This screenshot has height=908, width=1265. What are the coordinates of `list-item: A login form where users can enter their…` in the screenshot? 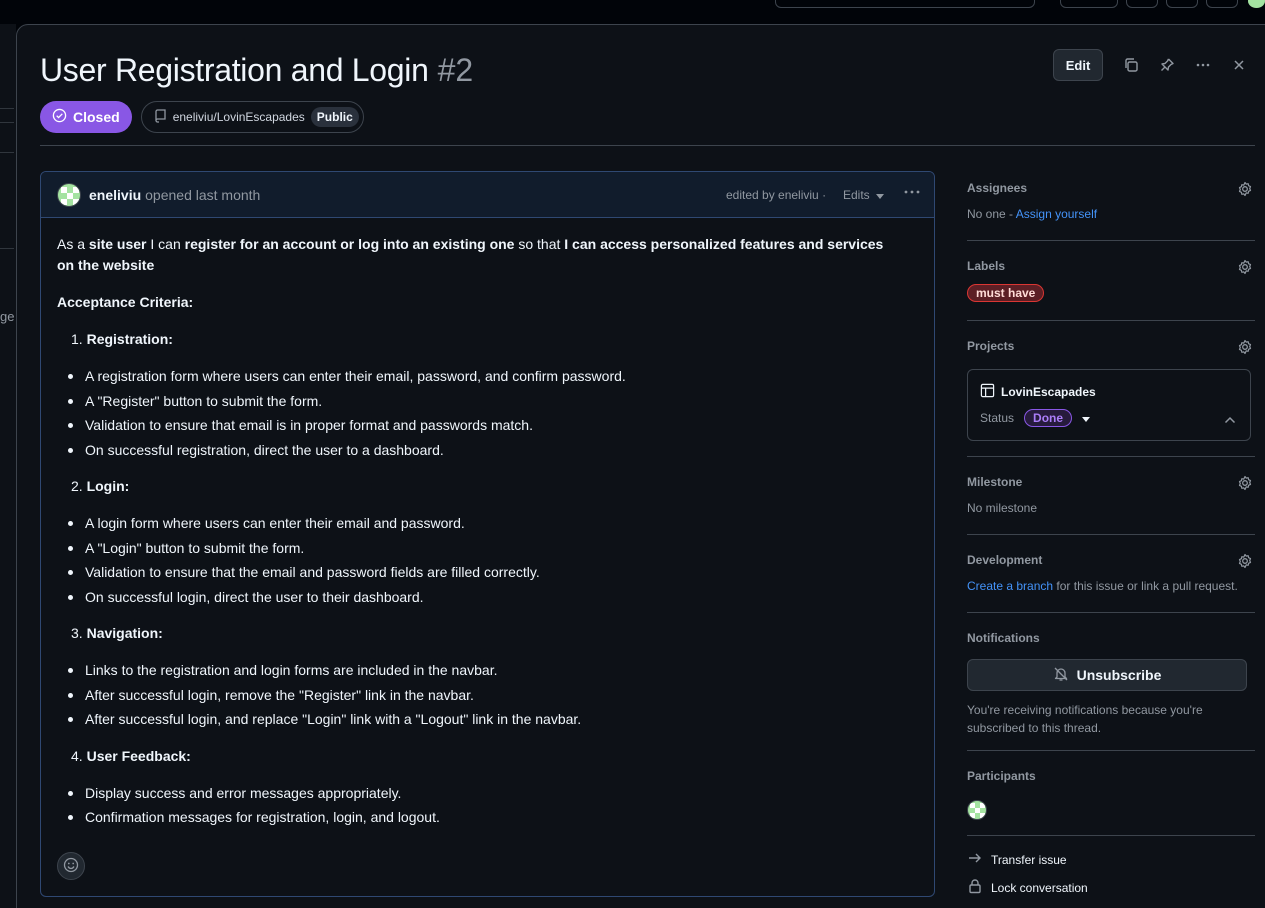 It's located at (493, 525).